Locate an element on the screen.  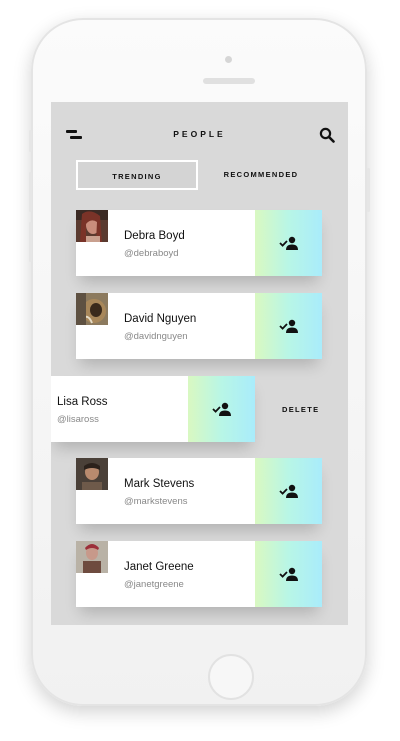
person-name: David Nguyen is located at coordinates (160, 319).